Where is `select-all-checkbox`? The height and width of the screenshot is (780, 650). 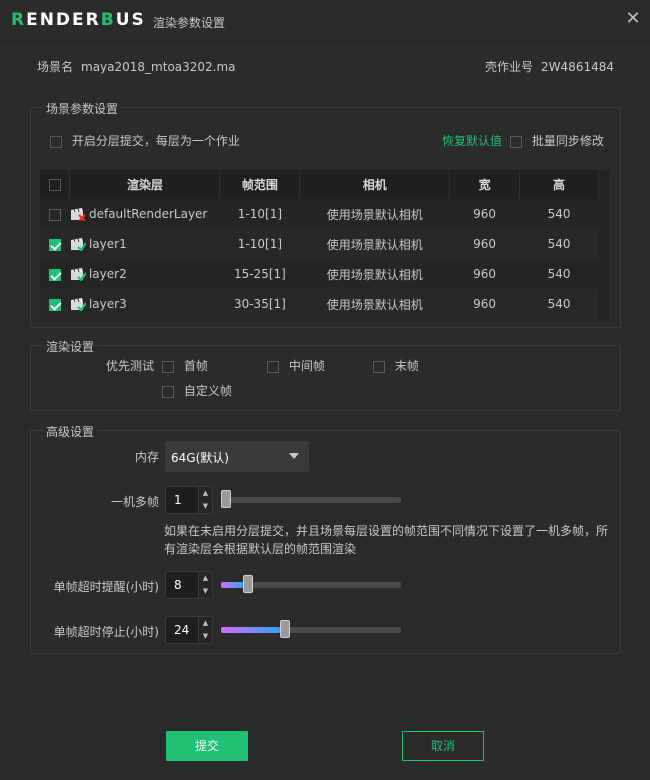
select-all-checkbox is located at coordinates (54, 185).